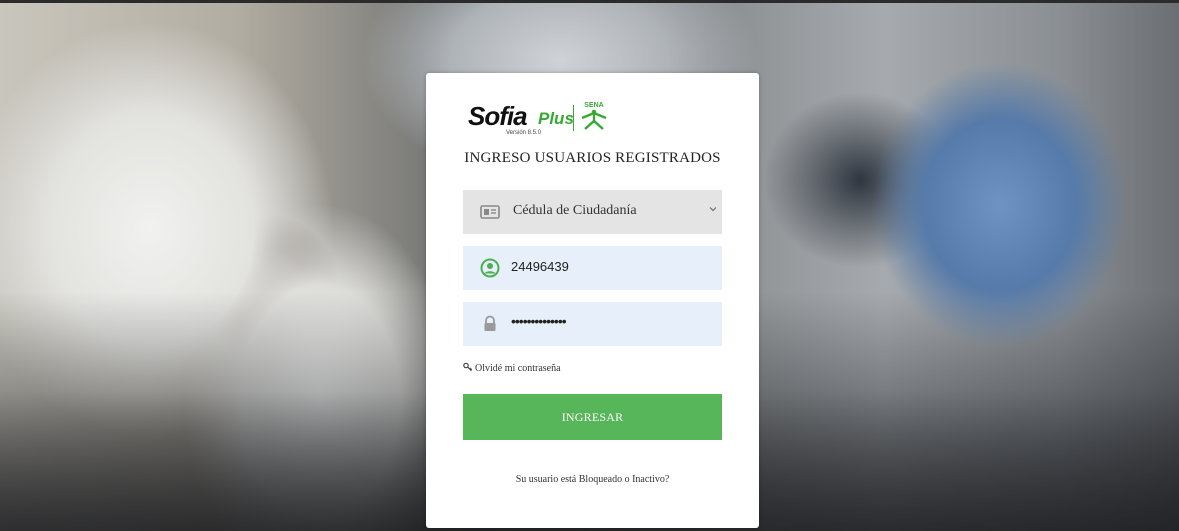 The height and width of the screenshot is (531, 1179). I want to click on chevron-down-icon, so click(713, 209).